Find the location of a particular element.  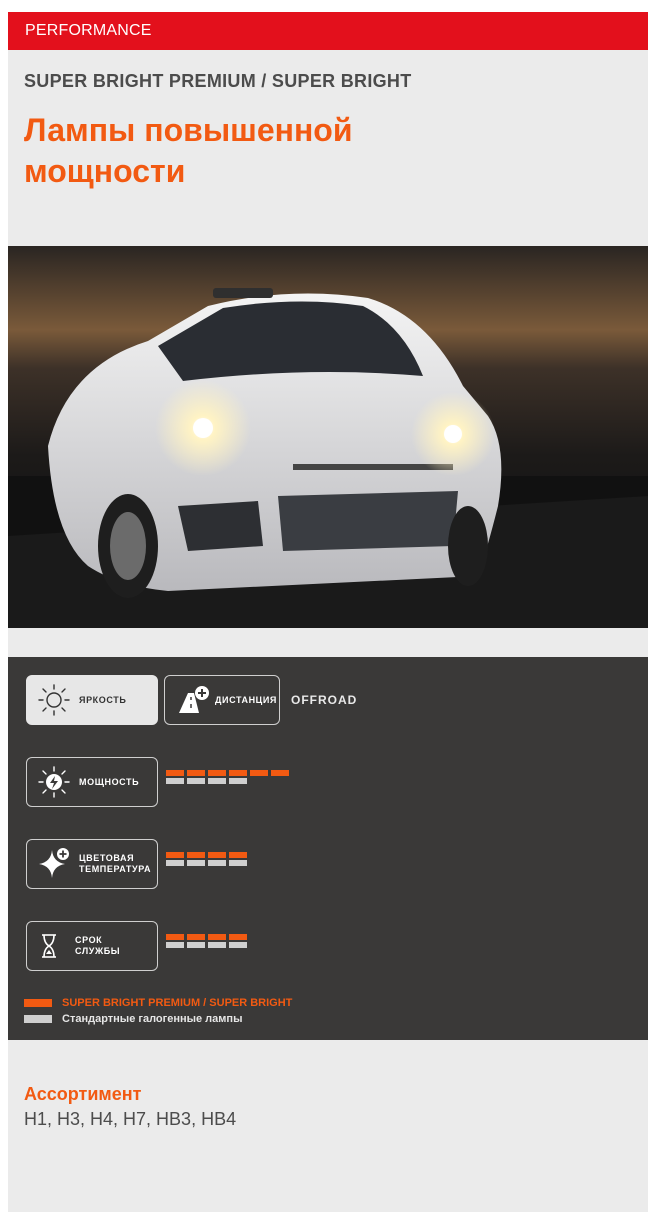

category-bar: PERFORMANCE is located at coordinates (328, 31).